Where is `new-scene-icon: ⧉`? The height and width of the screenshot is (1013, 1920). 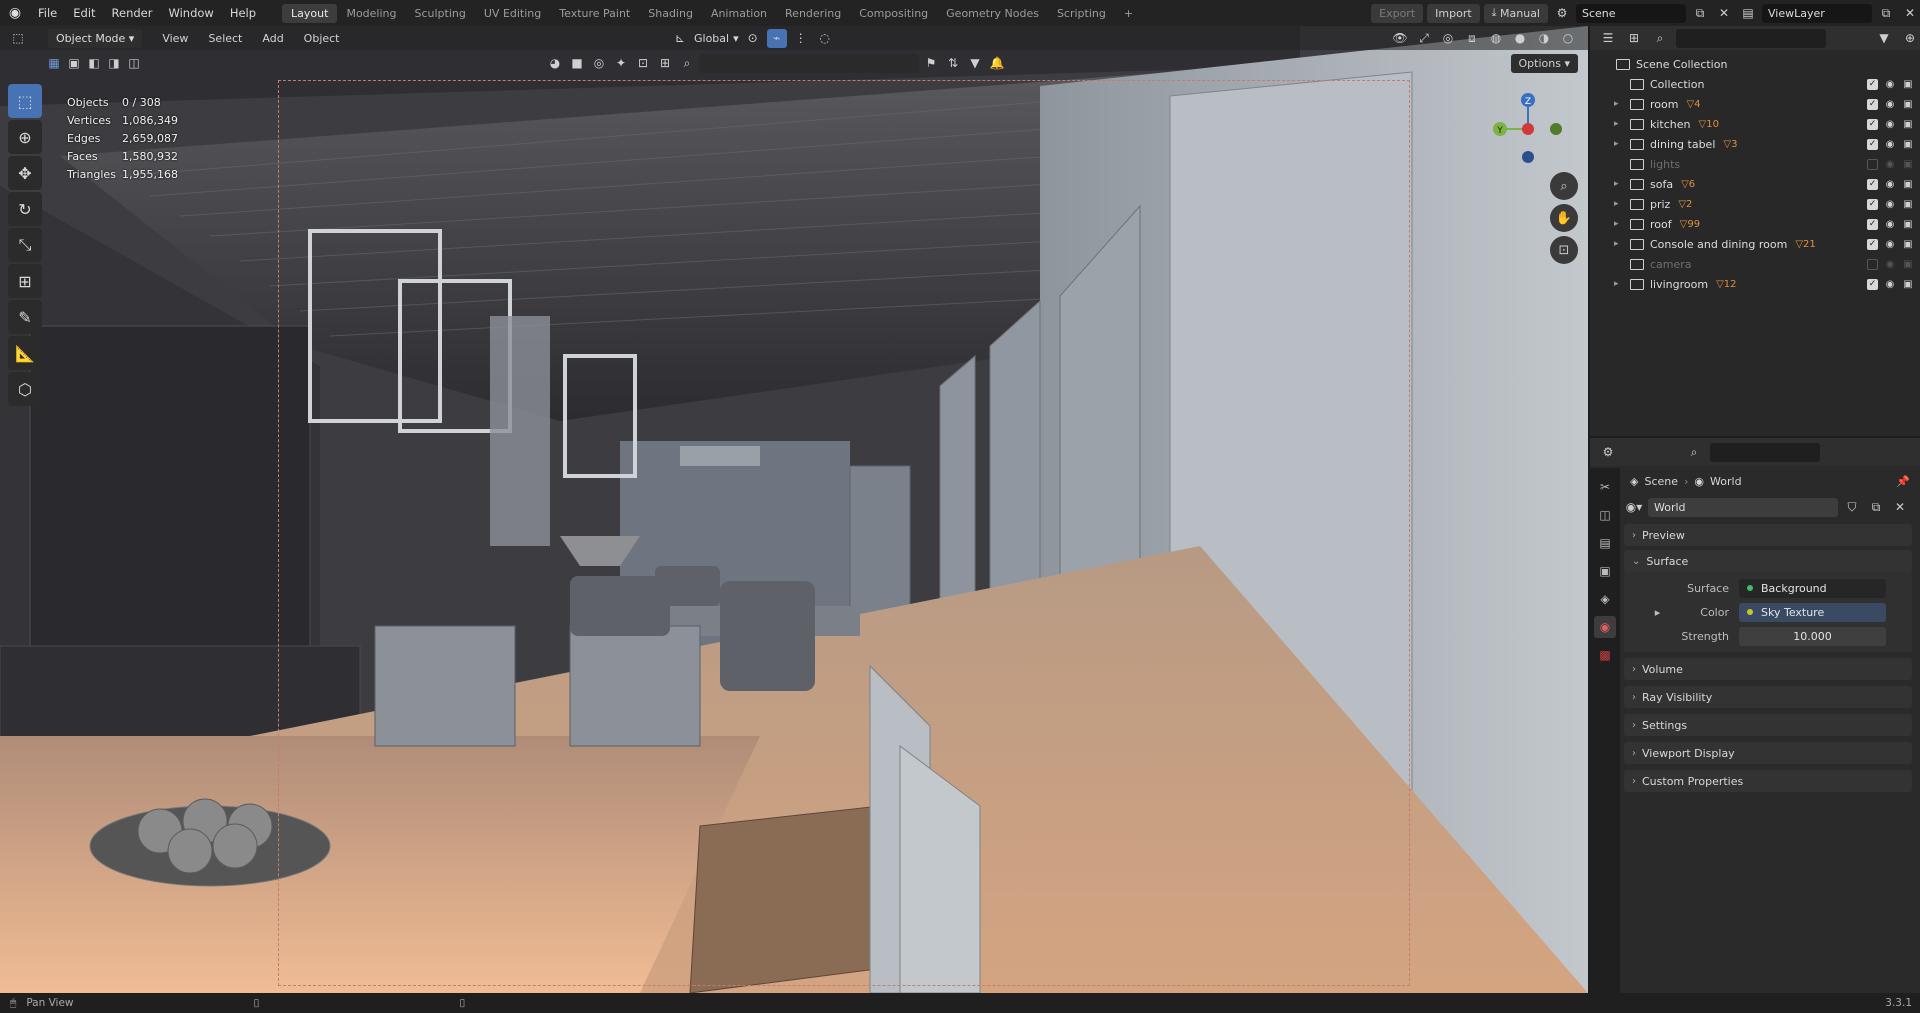 new-scene-icon: ⧉ is located at coordinates (1700, 13).